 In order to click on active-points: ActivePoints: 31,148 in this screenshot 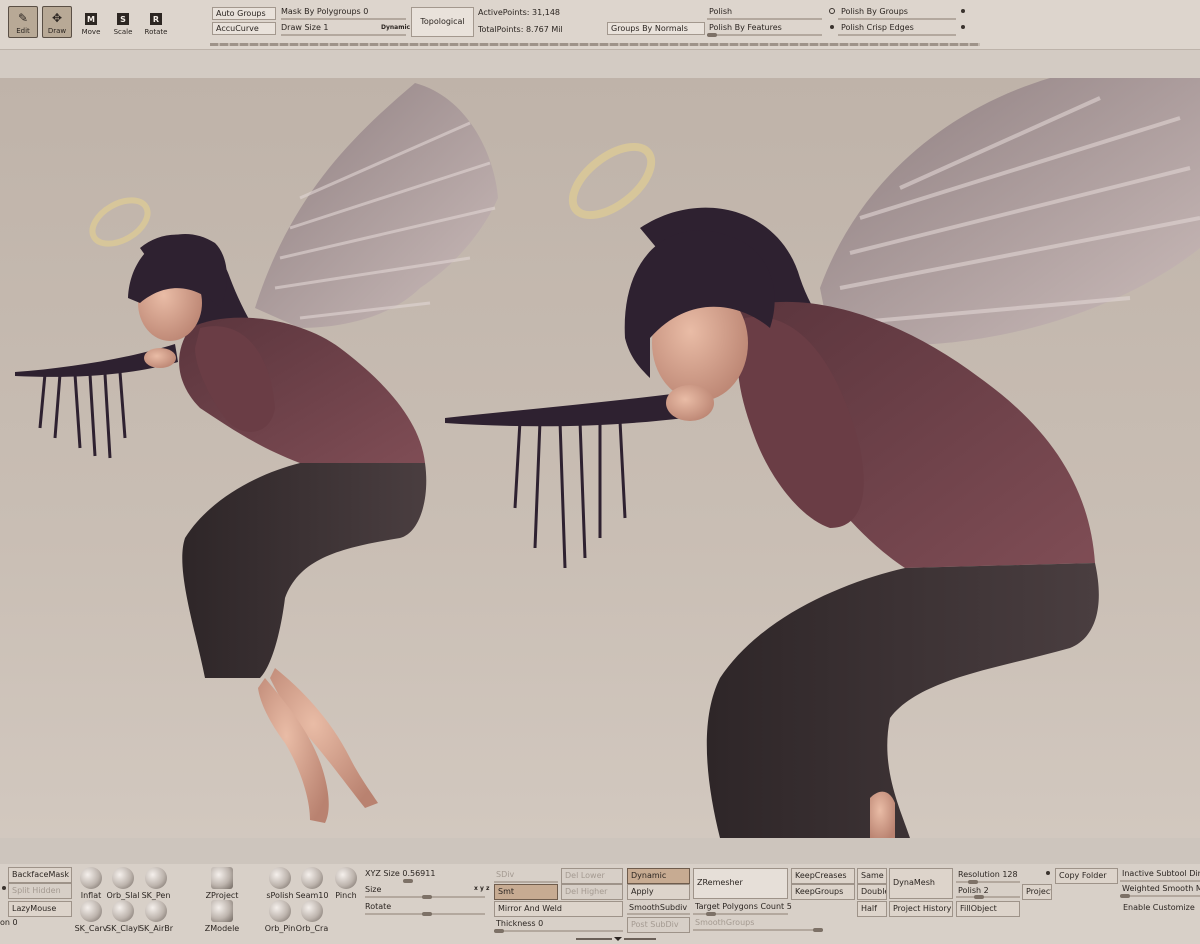, I will do `click(519, 12)`.